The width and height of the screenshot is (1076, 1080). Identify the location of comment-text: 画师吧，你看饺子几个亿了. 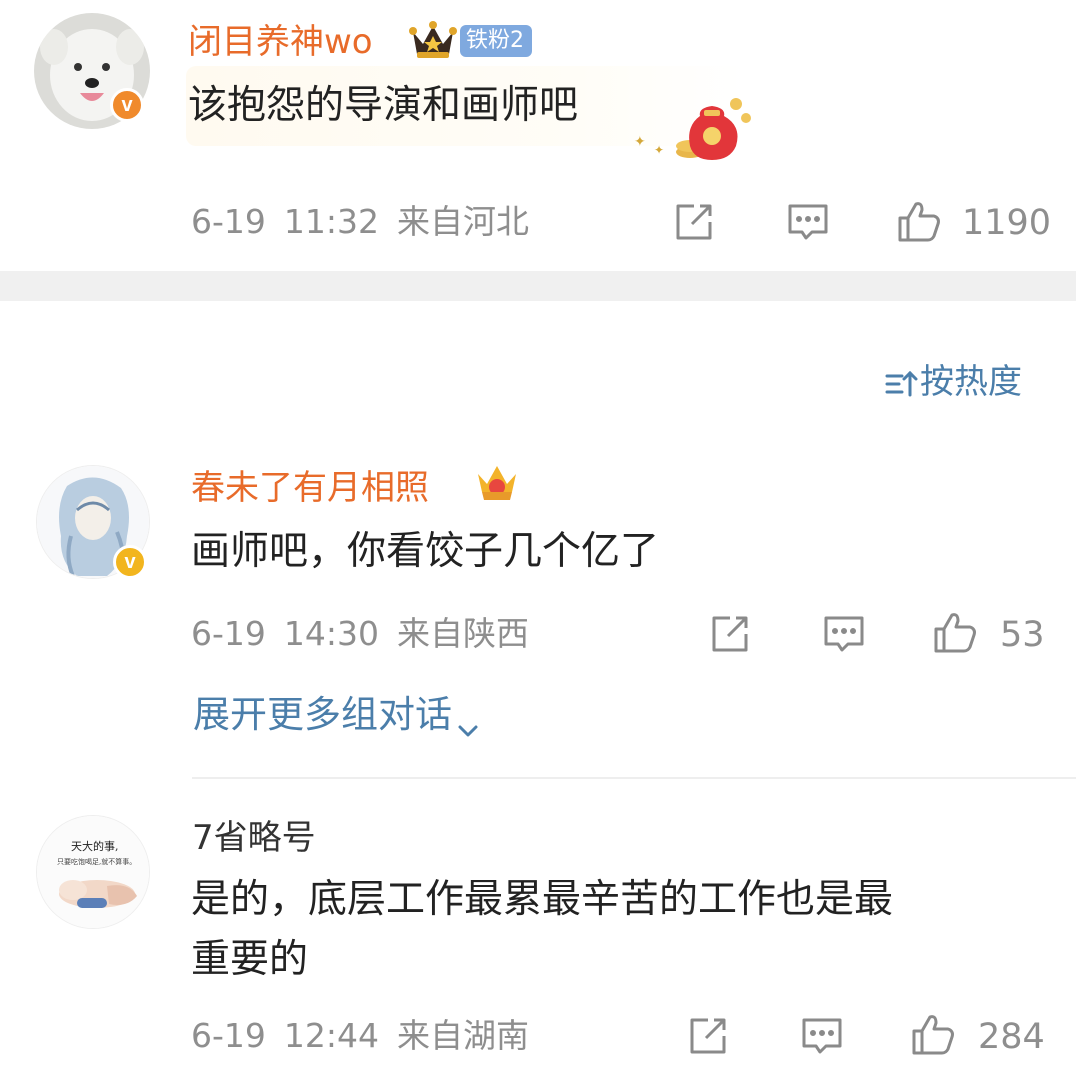
(425, 551).